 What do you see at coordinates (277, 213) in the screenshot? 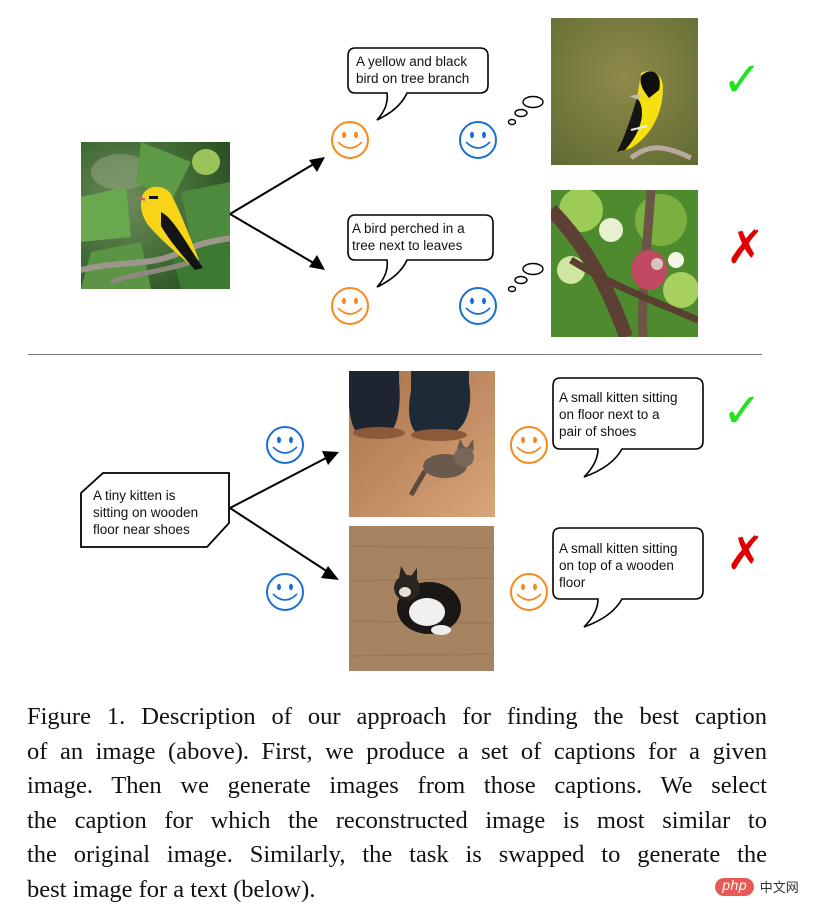
I see `branch-arrows-top` at bounding box center [277, 213].